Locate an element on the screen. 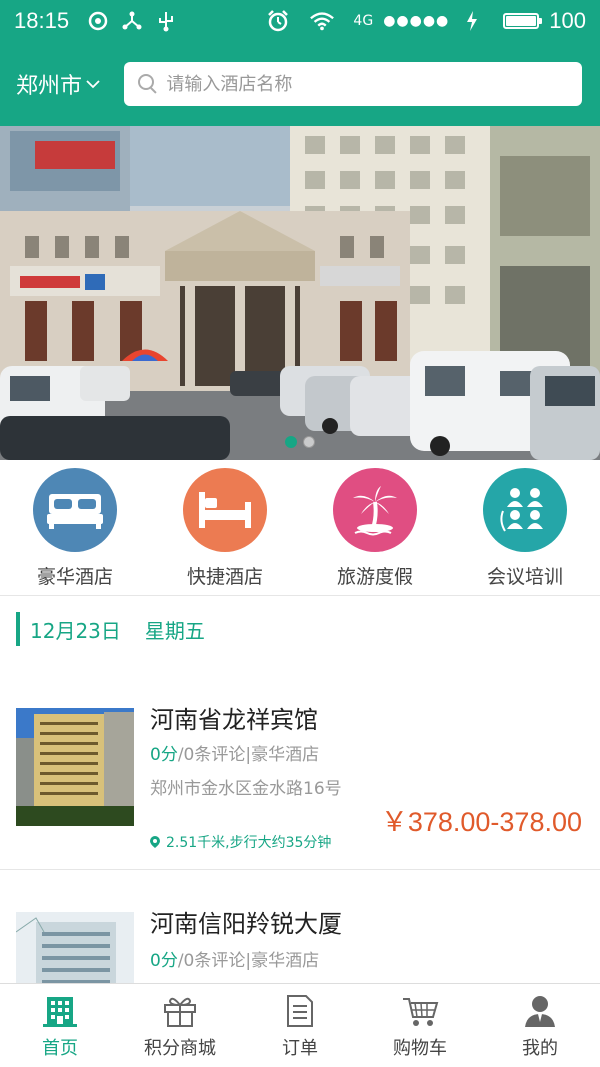  wifi-icon is located at coordinates (322, 21).